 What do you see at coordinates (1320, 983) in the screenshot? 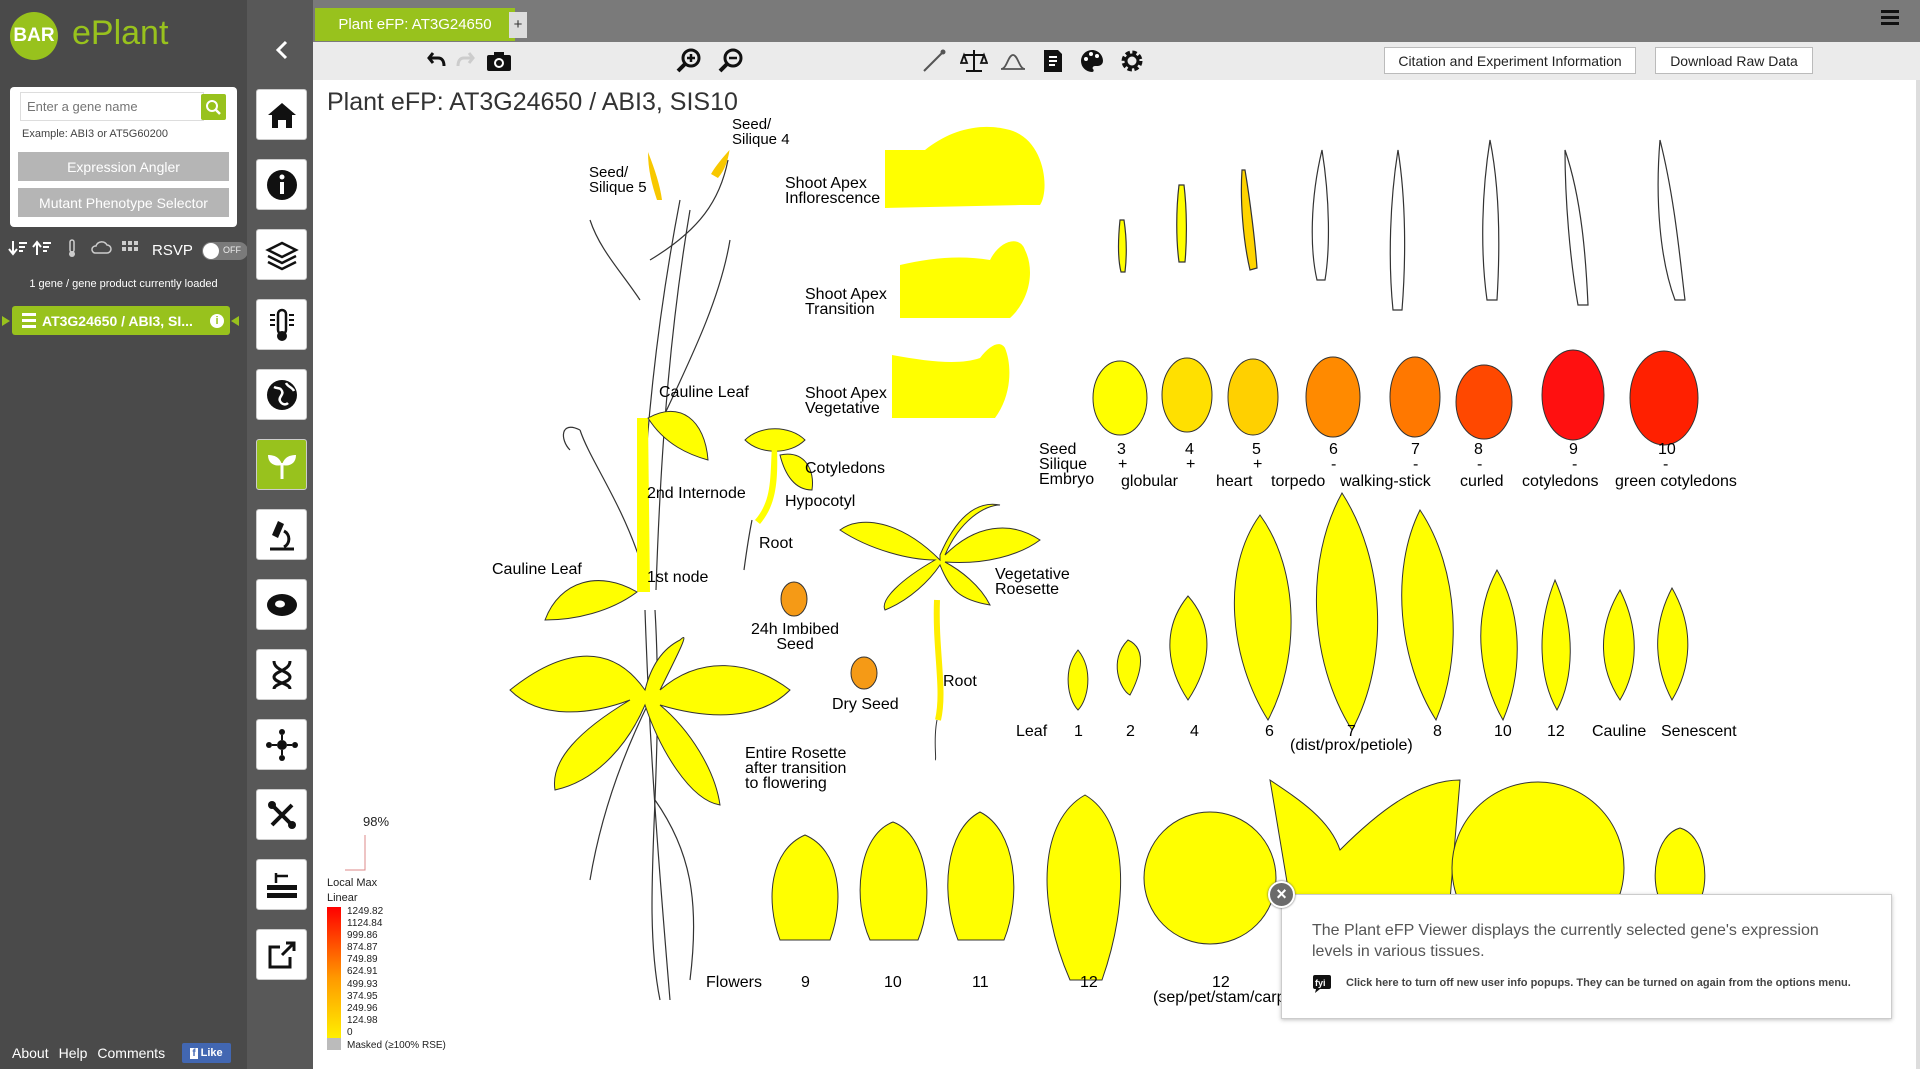
I see `svg-text: fyi` at bounding box center [1320, 983].